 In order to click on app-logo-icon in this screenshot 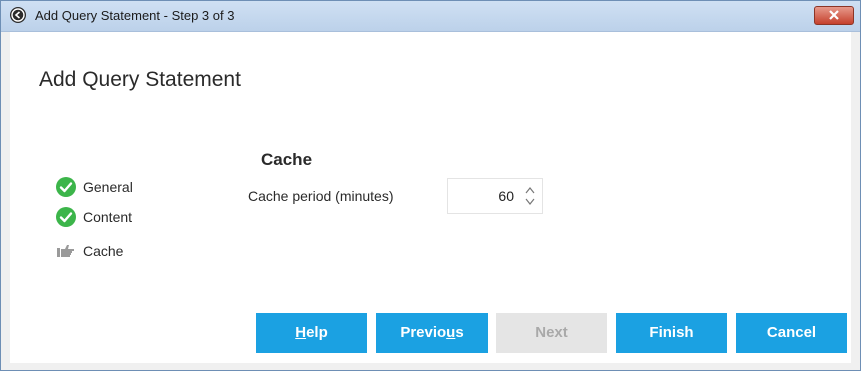, I will do `click(18, 15)`.